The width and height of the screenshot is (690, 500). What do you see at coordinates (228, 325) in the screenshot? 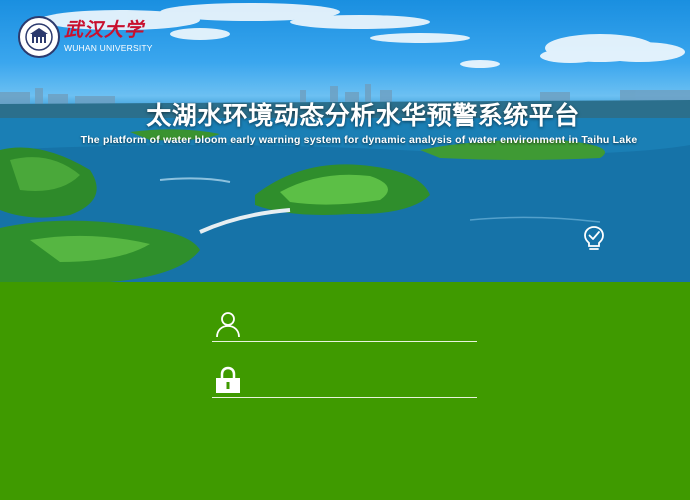
I see `user-icon` at bounding box center [228, 325].